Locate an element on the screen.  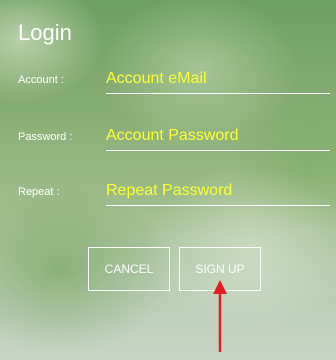
page-title: Login is located at coordinates (45, 32).